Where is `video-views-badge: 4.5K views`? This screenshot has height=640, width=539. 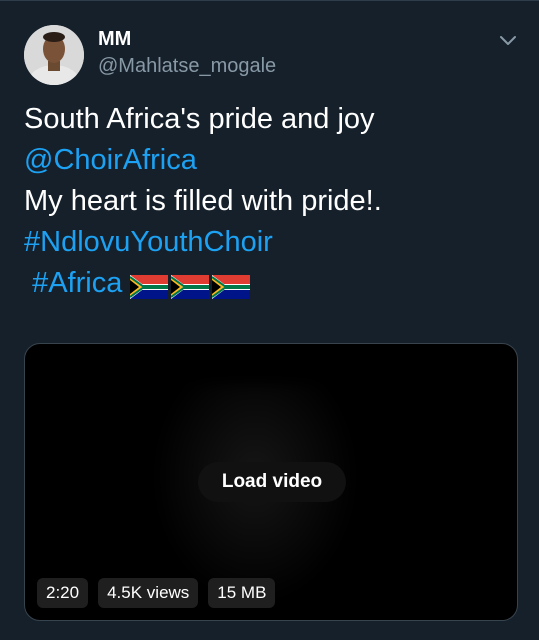 video-views-badge: 4.5K views is located at coordinates (148, 593).